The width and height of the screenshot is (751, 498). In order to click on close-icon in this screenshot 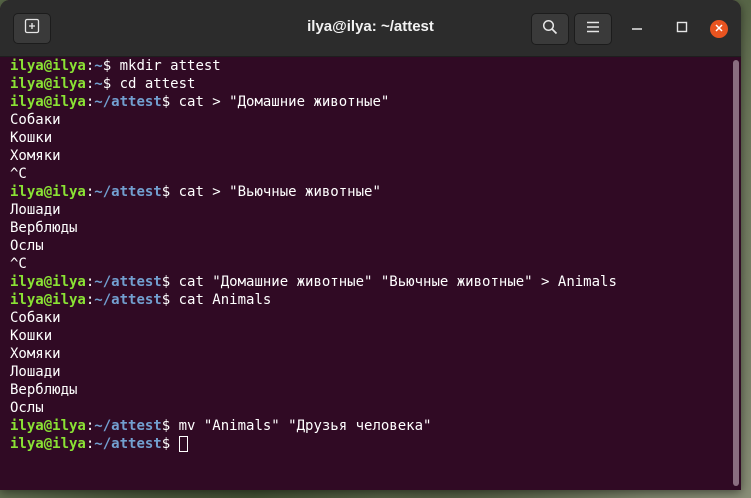, I will do `click(719, 29)`.